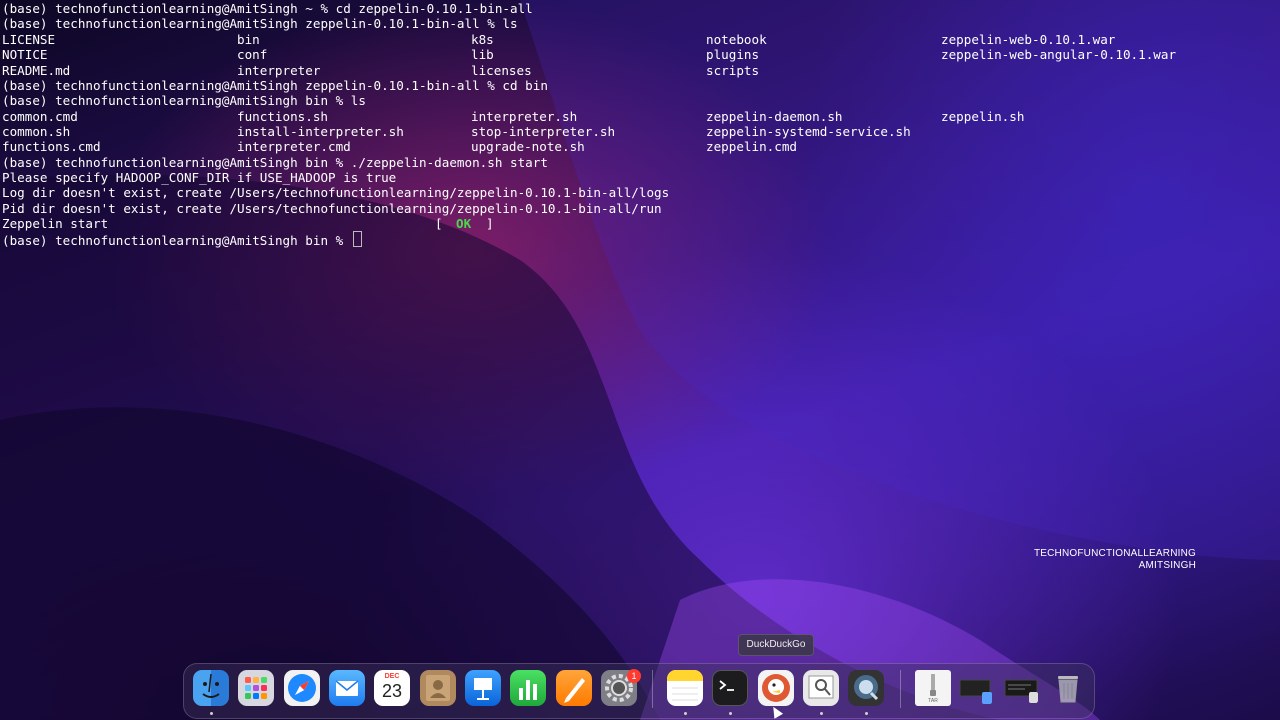  I want to click on ls-entry: conf, so click(252, 54).